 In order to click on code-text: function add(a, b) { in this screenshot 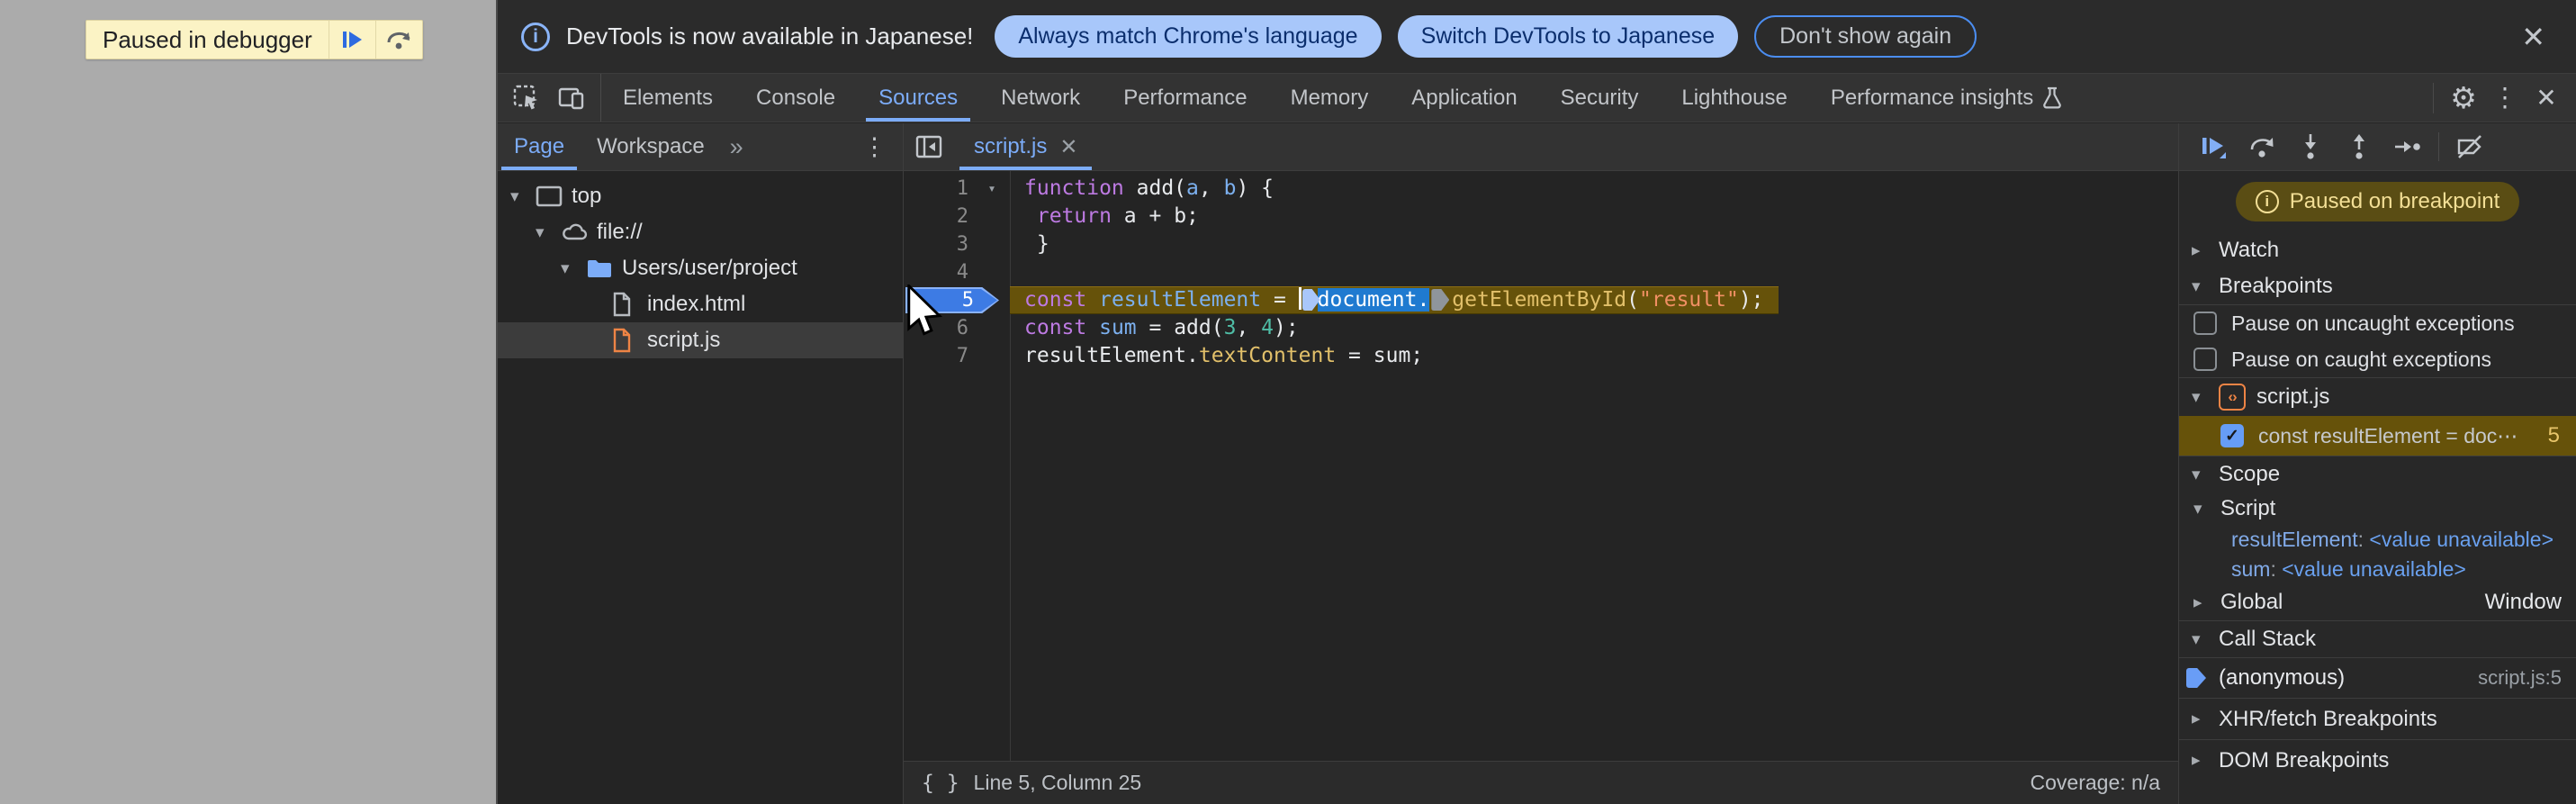, I will do `click(1142, 189)`.